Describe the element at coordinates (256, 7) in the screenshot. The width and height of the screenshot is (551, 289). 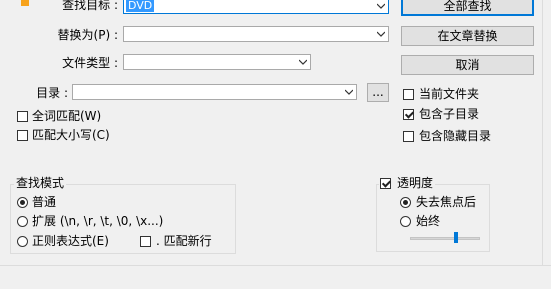
I see `find-combo: DVD` at that location.